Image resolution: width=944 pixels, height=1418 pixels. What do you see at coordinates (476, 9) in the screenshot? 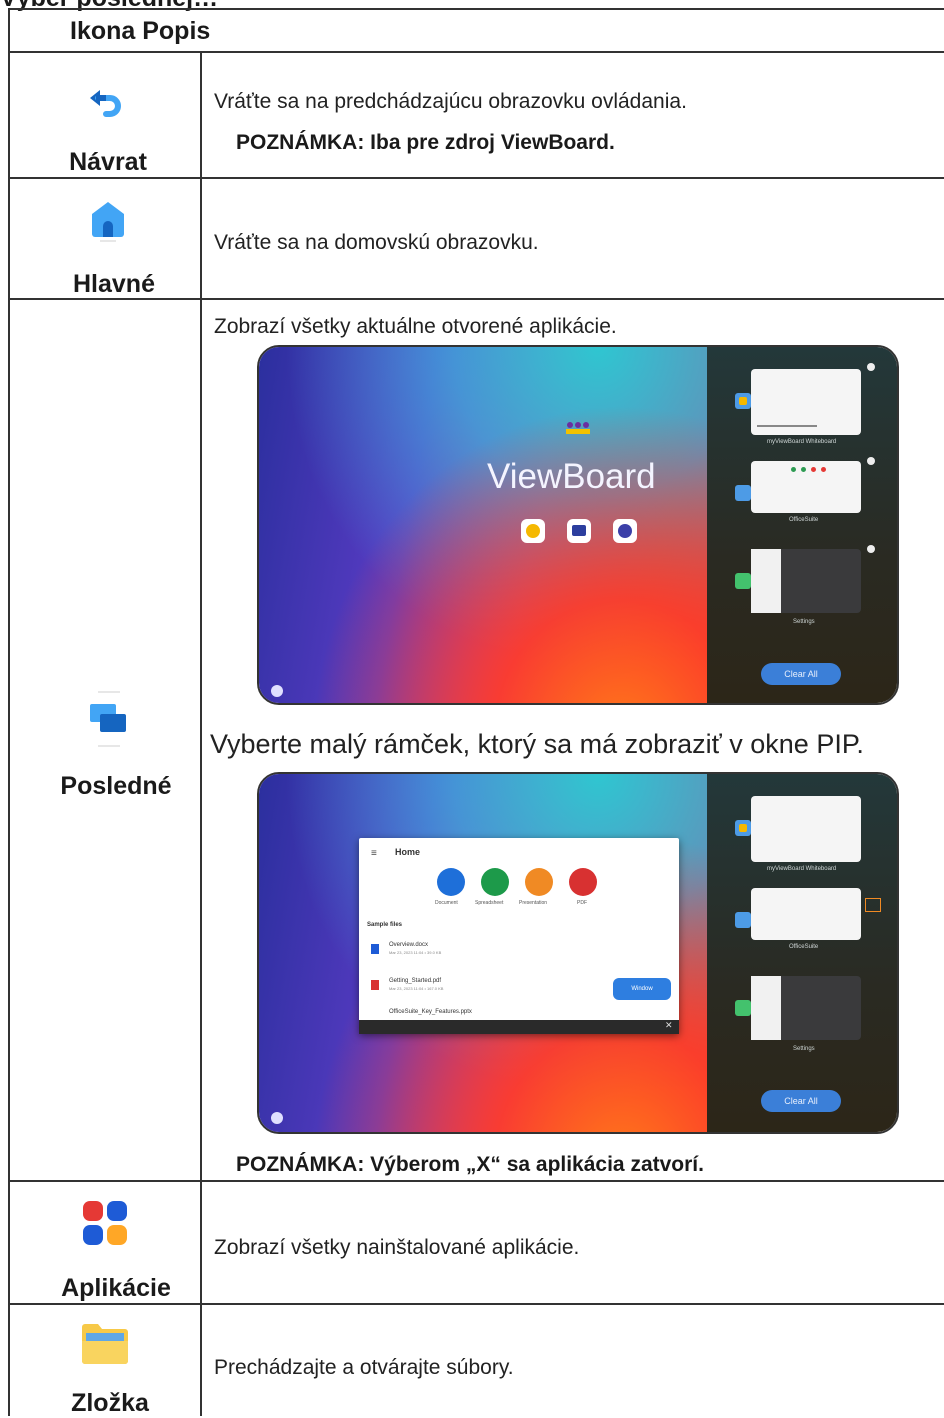
I see `table-top-border` at bounding box center [476, 9].